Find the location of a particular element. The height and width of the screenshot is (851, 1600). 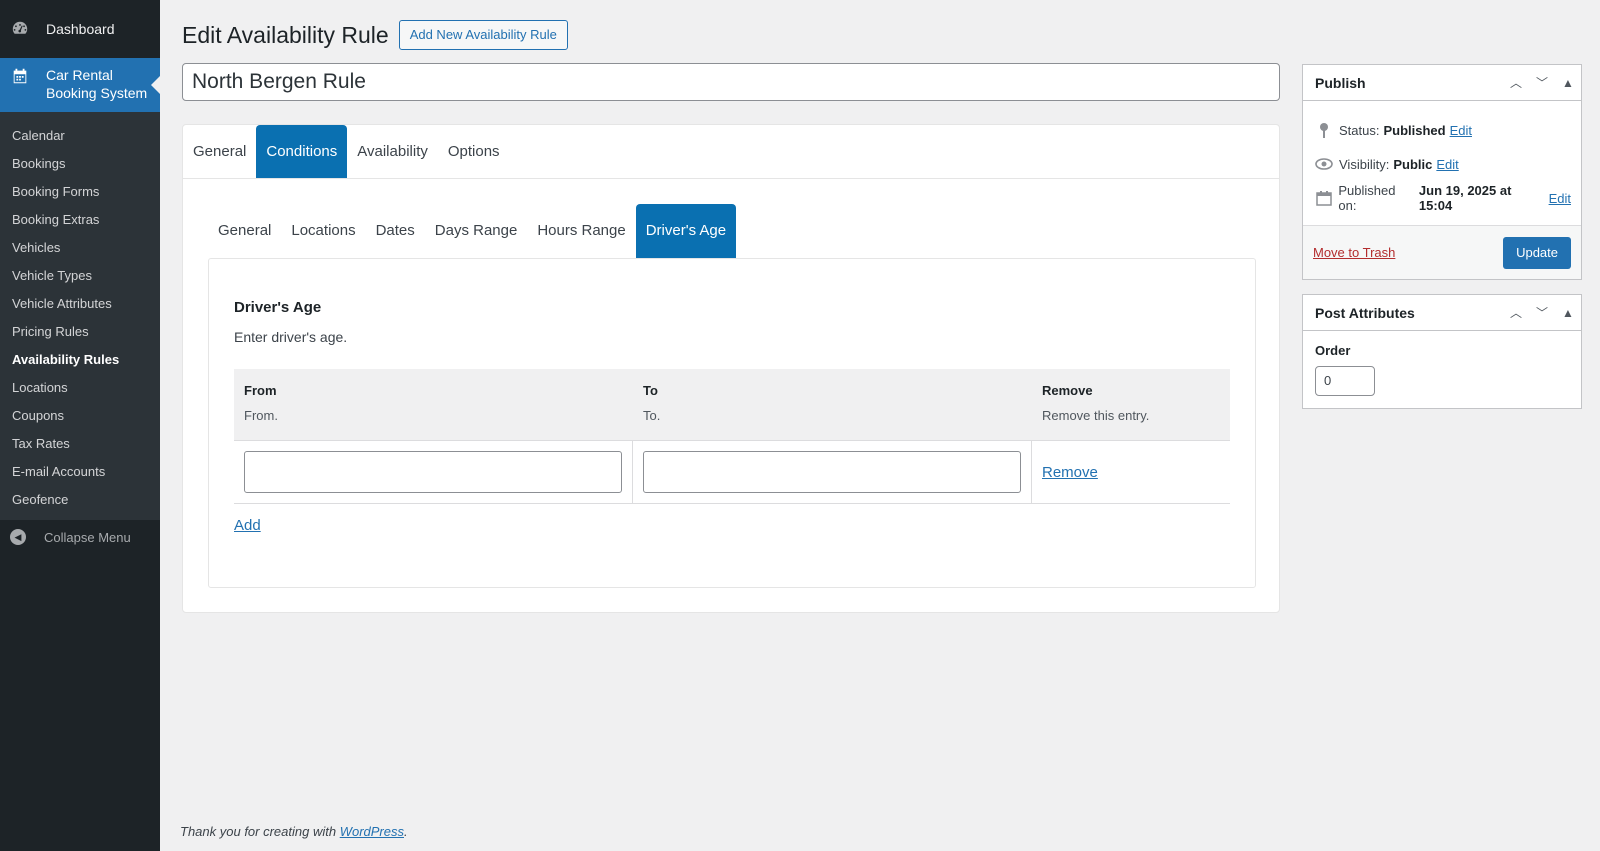

edit-date-link: Edit is located at coordinates (1560, 198).